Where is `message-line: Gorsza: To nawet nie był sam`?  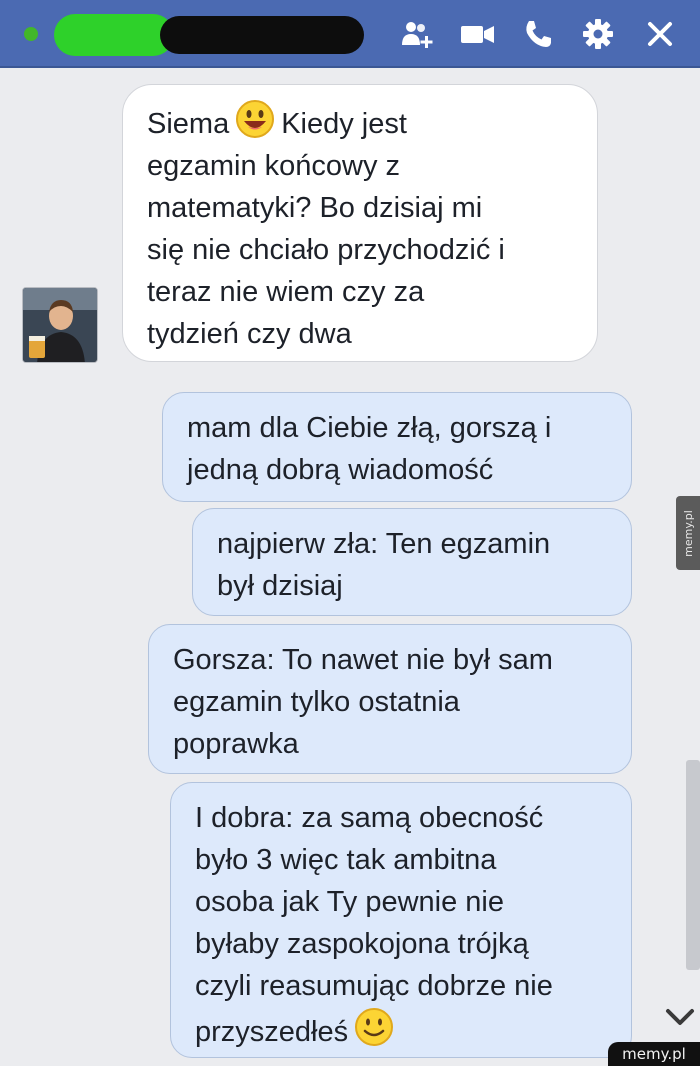 message-line: Gorsza: To nawet nie był sam is located at coordinates (363, 660).